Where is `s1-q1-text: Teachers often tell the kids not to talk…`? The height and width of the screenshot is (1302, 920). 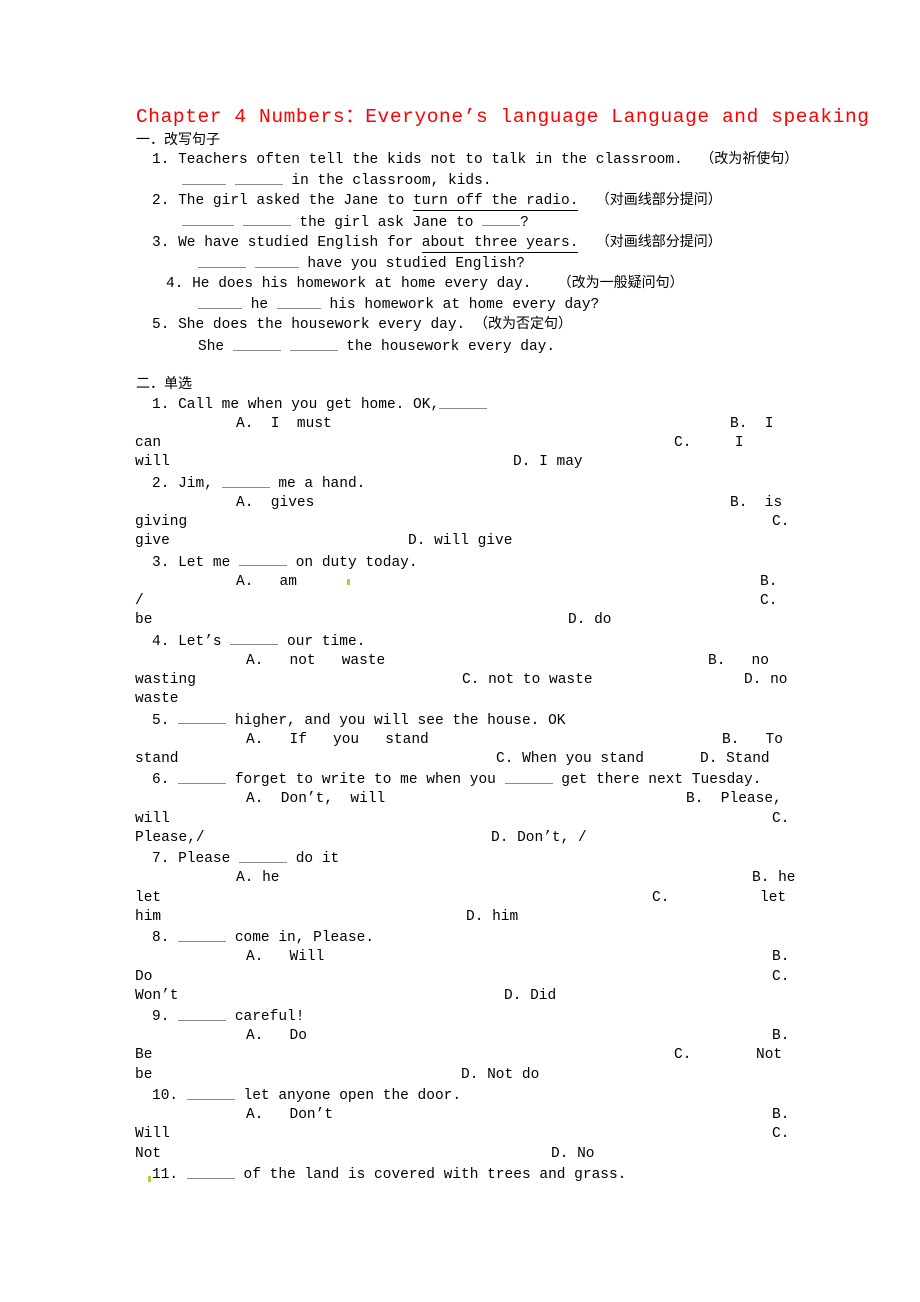 s1-q1-text: Teachers often tell the kids not to talk… is located at coordinates (430, 160).